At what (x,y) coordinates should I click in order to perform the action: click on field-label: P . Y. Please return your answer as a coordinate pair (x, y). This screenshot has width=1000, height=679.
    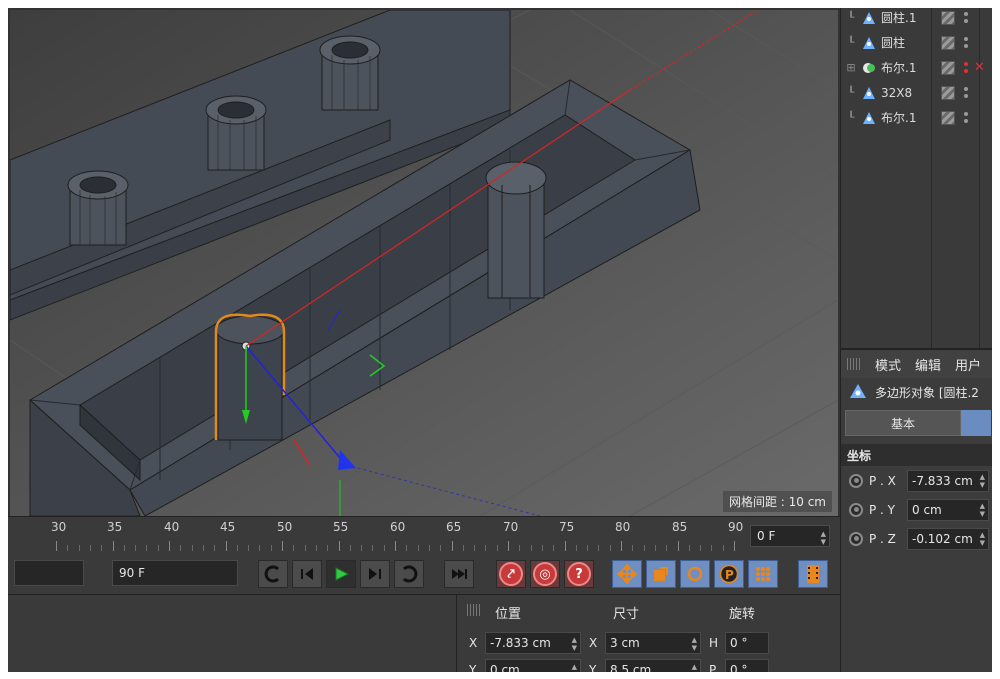
    Looking at the image, I should click on (882, 509).